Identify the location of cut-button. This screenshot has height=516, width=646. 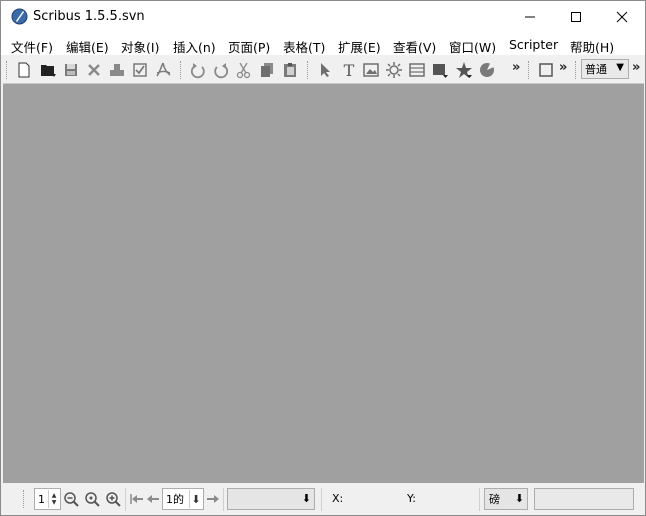
(244, 70).